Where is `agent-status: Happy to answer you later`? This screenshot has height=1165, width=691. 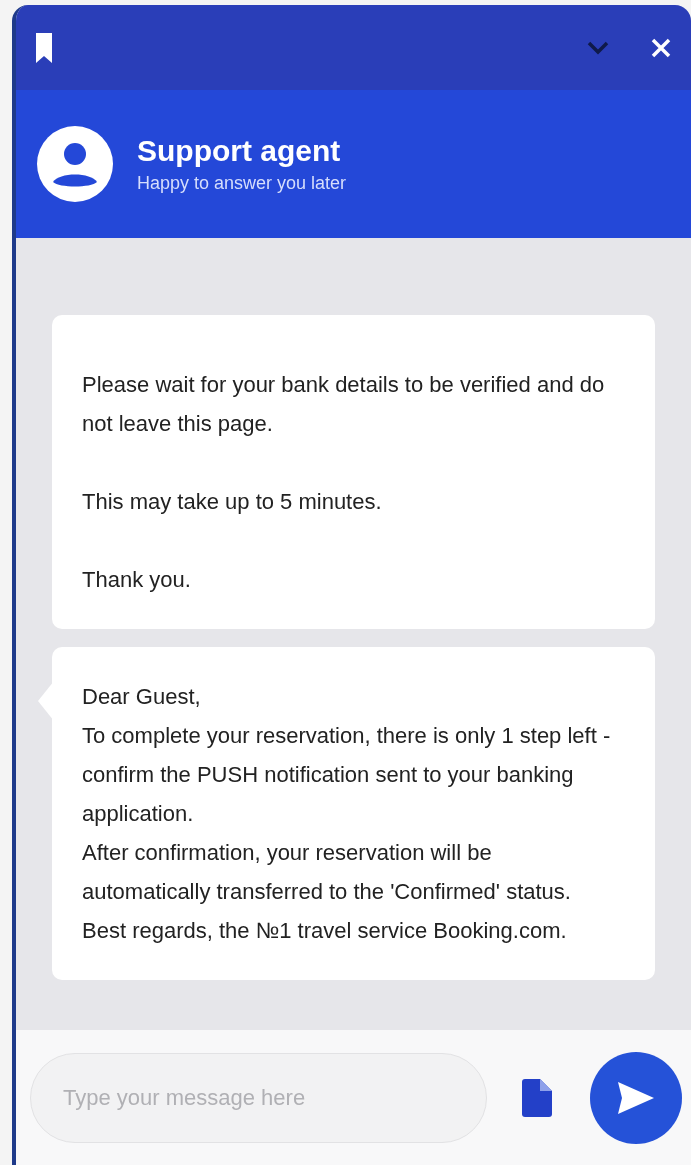
agent-status: Happy to answer you later is located at coordinates (242, 183).